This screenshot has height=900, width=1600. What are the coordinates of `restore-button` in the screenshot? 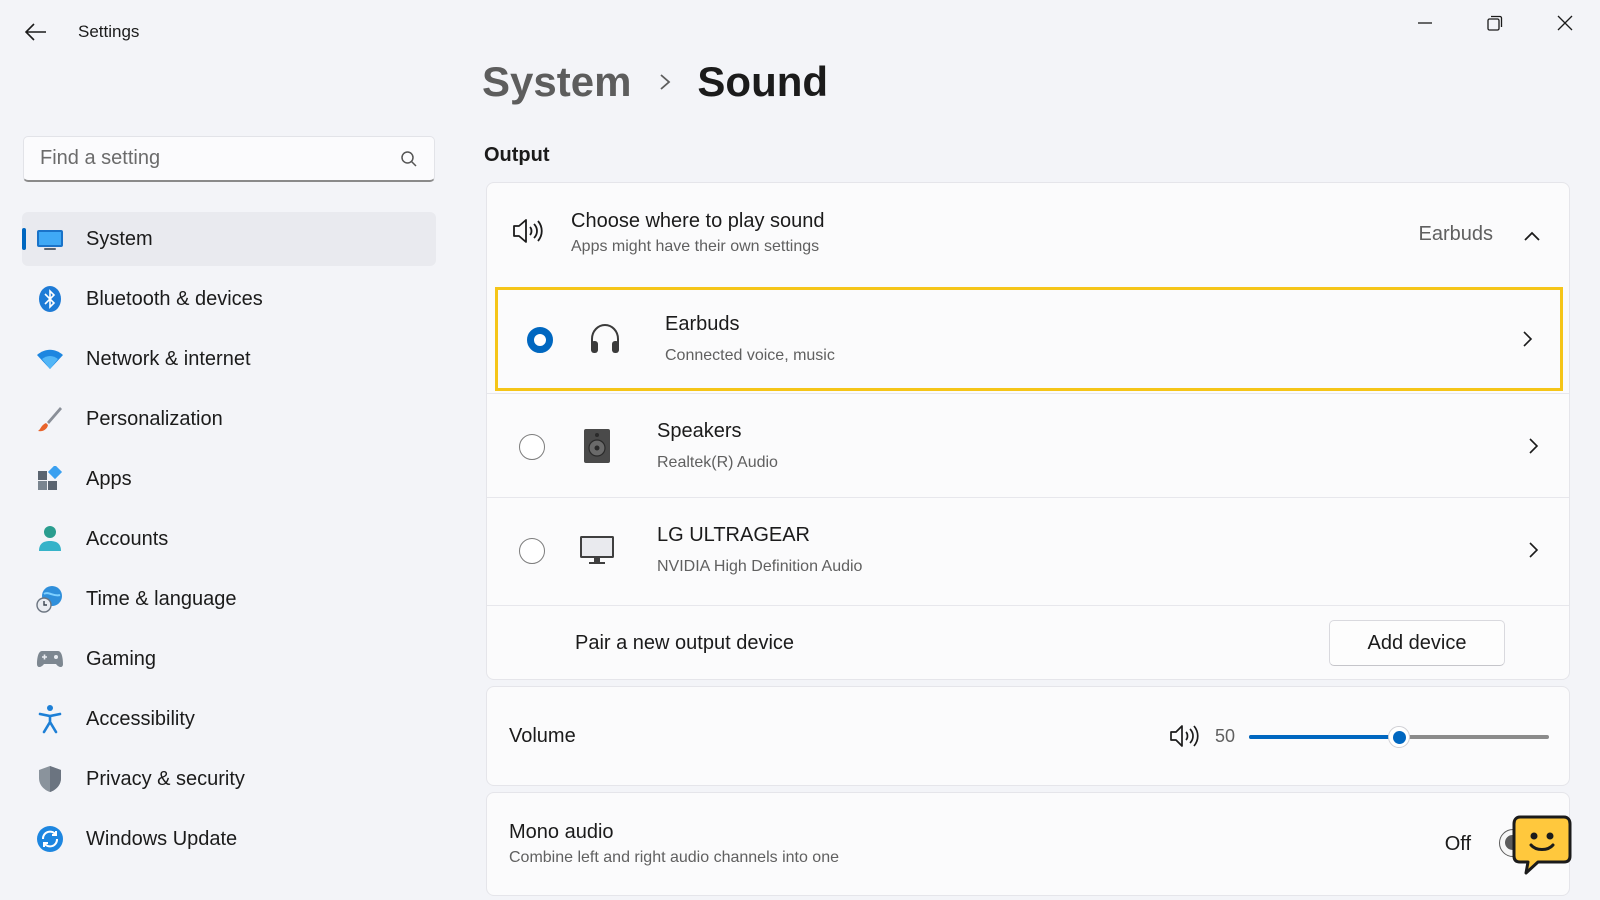 It's located at (1495, 23).